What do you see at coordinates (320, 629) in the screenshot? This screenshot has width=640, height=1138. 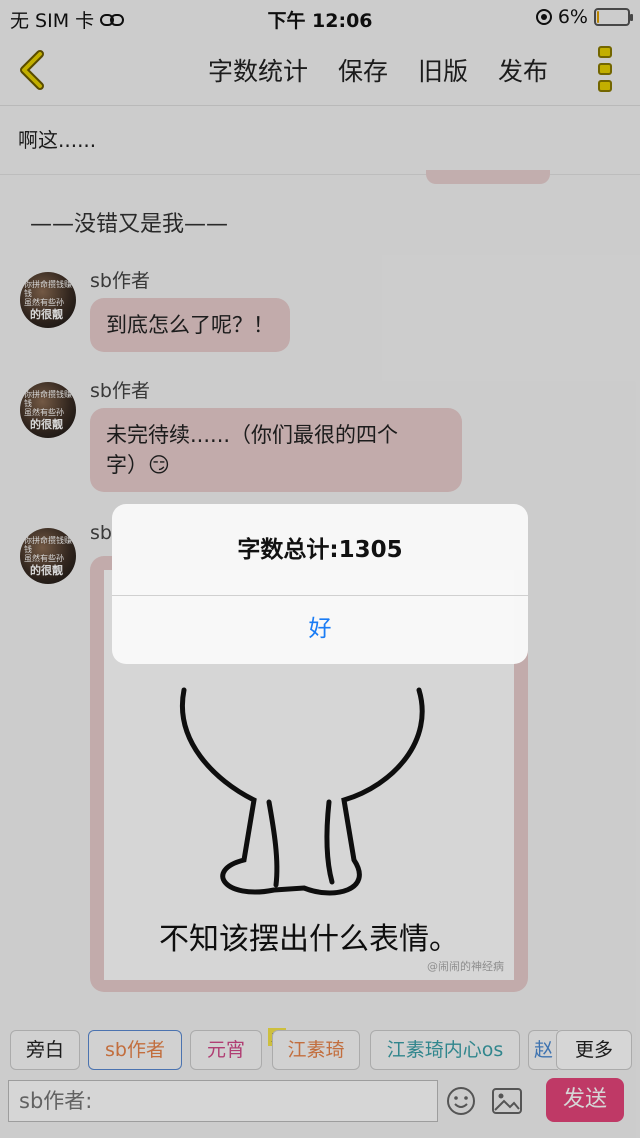 I see `alert-ok-button: 好` at bounding box center [320, 629].